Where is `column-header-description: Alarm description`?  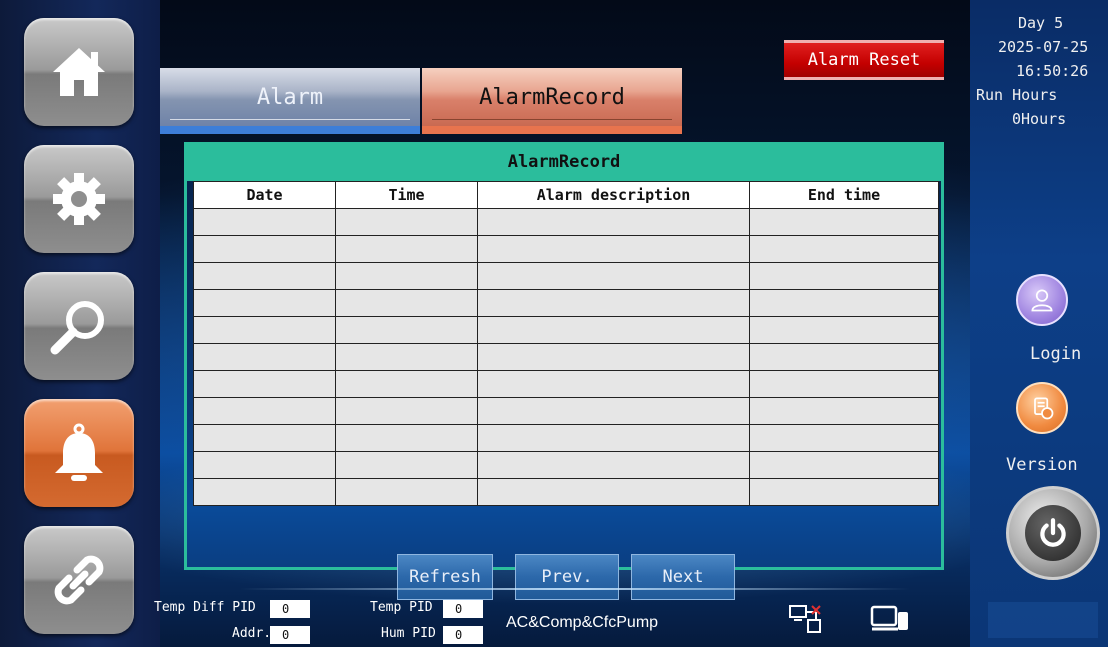
column-header-description: Alarm description is located at coordinates (613, 195).